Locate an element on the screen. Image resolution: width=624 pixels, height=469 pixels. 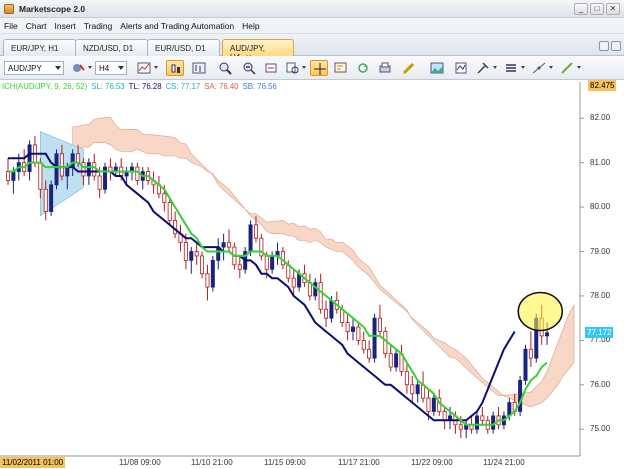
y-tick-label: 82.00 is located at coordinates (600, 118).